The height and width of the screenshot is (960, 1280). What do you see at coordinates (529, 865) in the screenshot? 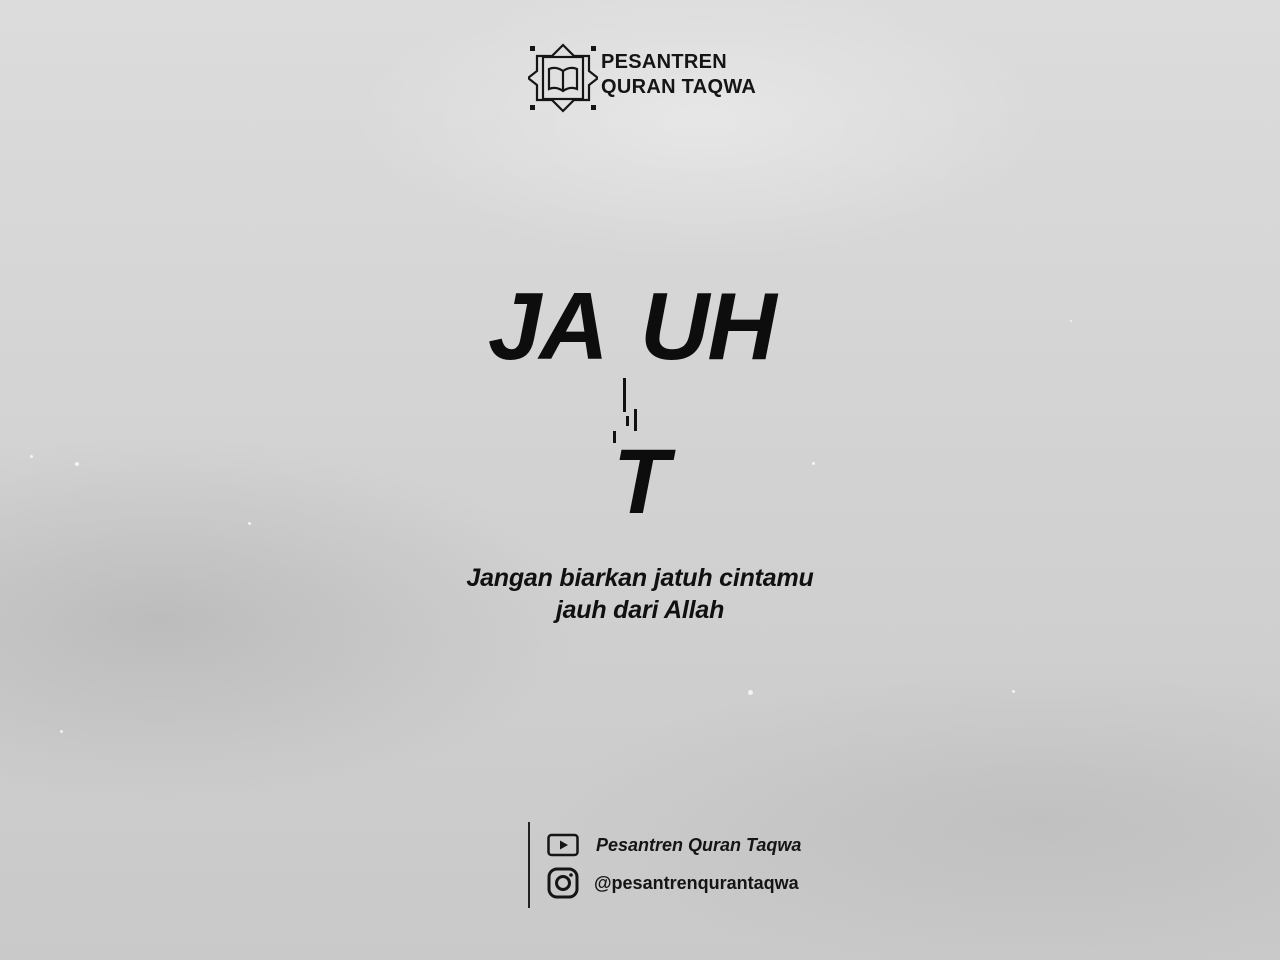
I see `footer-divider` at bounding box center [529, 865].